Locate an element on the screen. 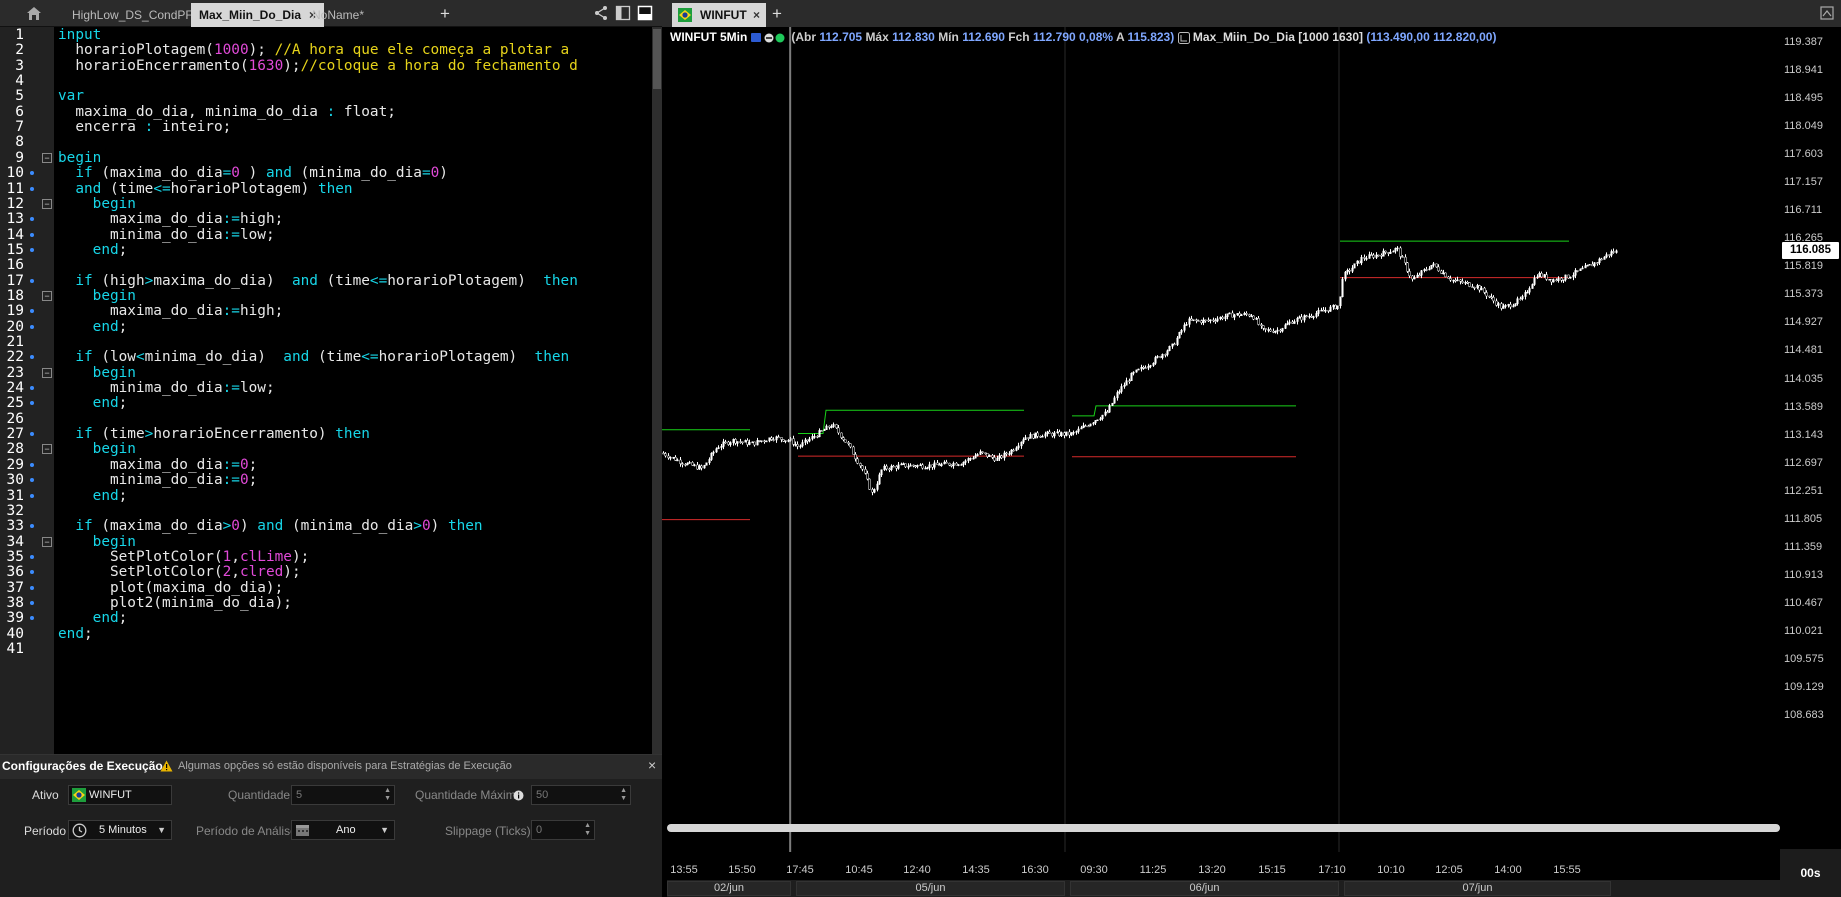 This screenshot has height=897, width=1841. editor-scroll-thumb is located at coordinates (657, 59).